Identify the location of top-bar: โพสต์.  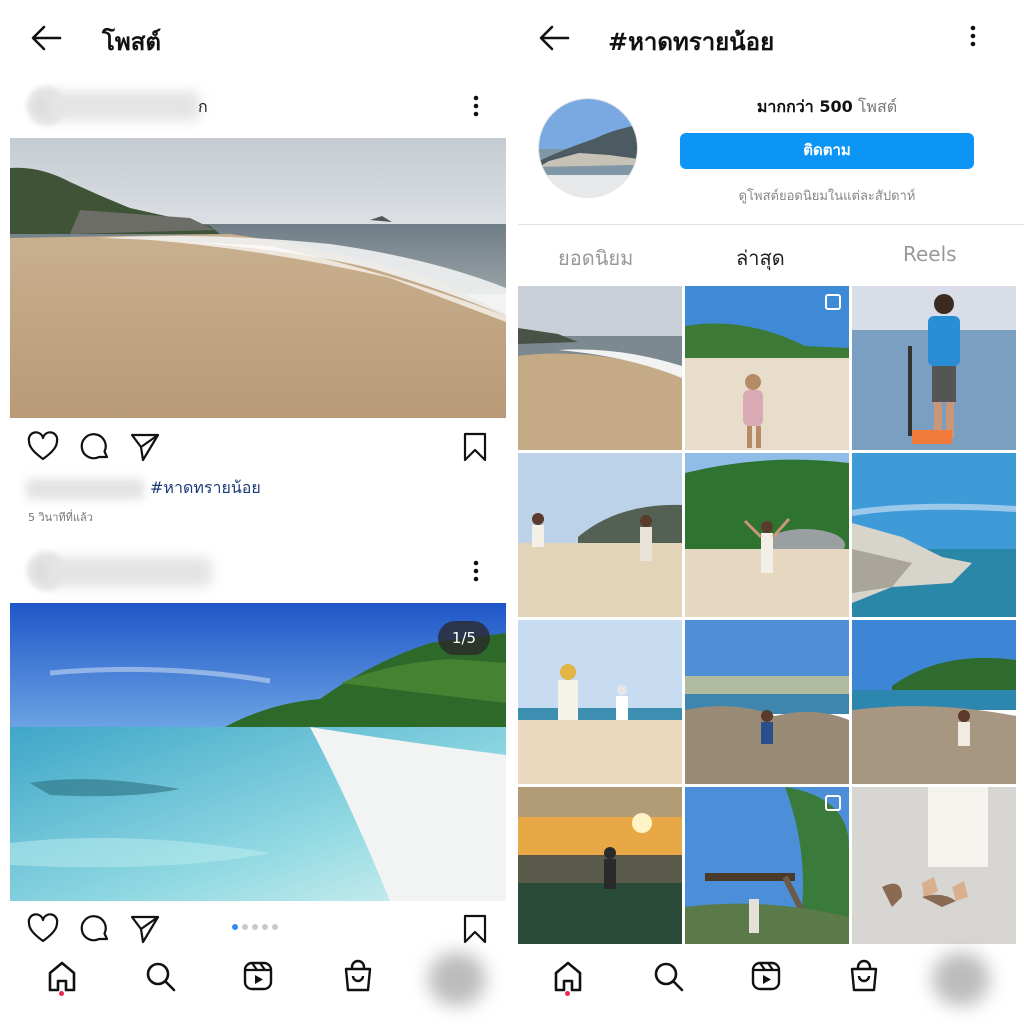
(256, 38).